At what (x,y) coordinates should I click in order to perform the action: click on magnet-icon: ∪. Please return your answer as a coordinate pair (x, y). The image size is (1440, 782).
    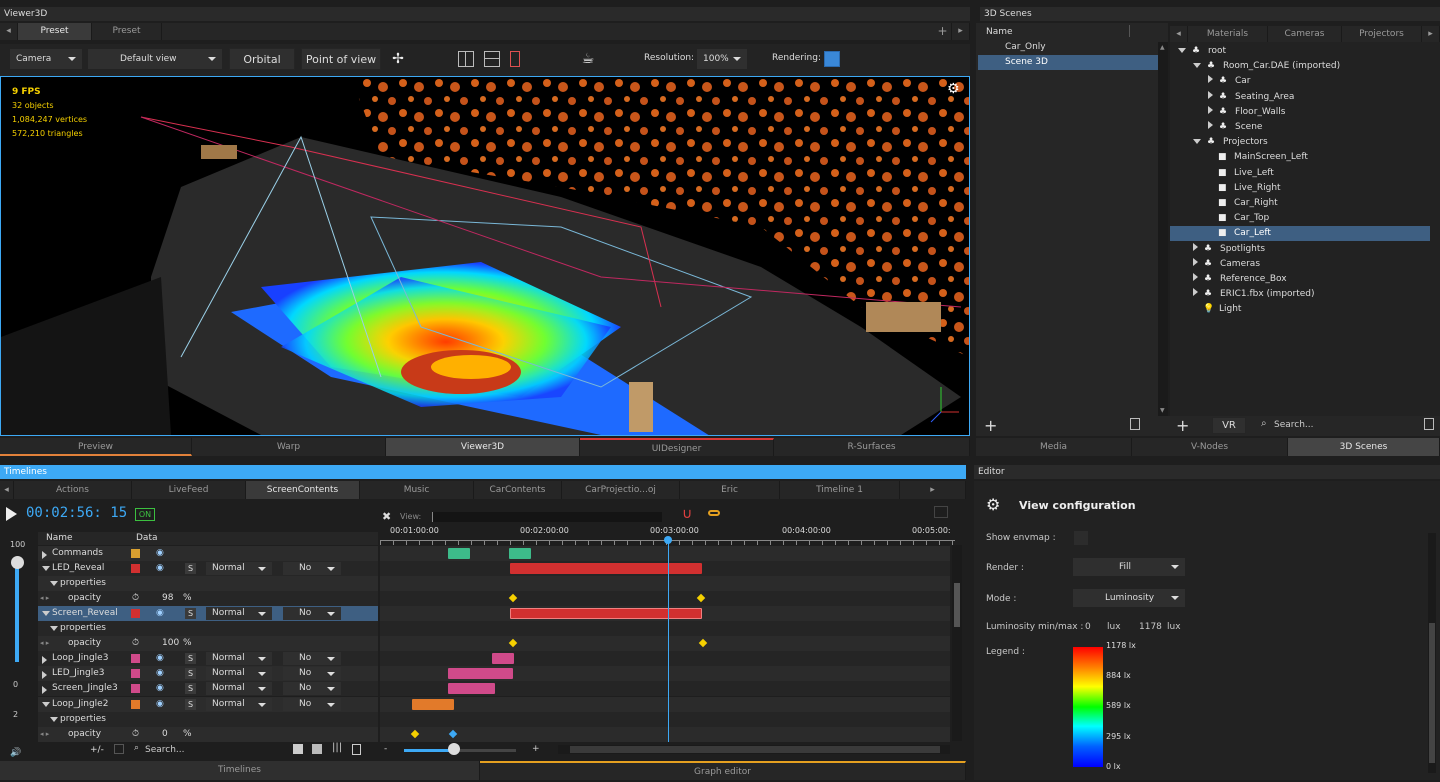
    Looking at the image, I should click on (687, 514).